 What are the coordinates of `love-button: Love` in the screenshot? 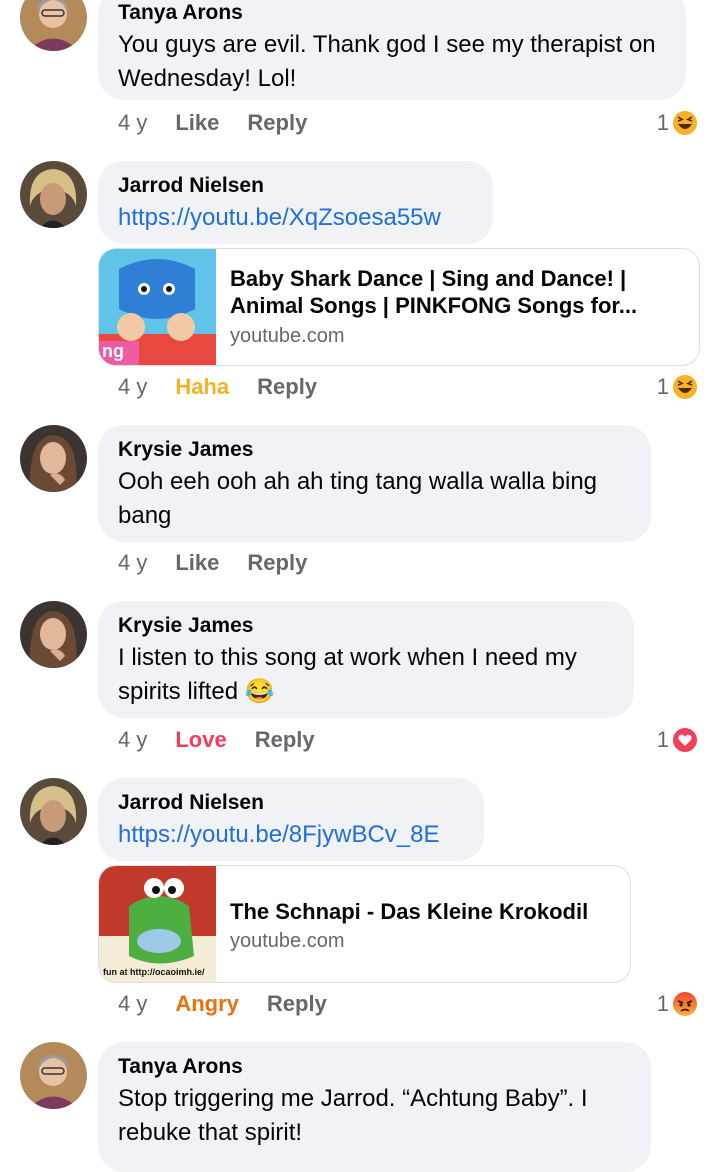 It's located at (200, 740).